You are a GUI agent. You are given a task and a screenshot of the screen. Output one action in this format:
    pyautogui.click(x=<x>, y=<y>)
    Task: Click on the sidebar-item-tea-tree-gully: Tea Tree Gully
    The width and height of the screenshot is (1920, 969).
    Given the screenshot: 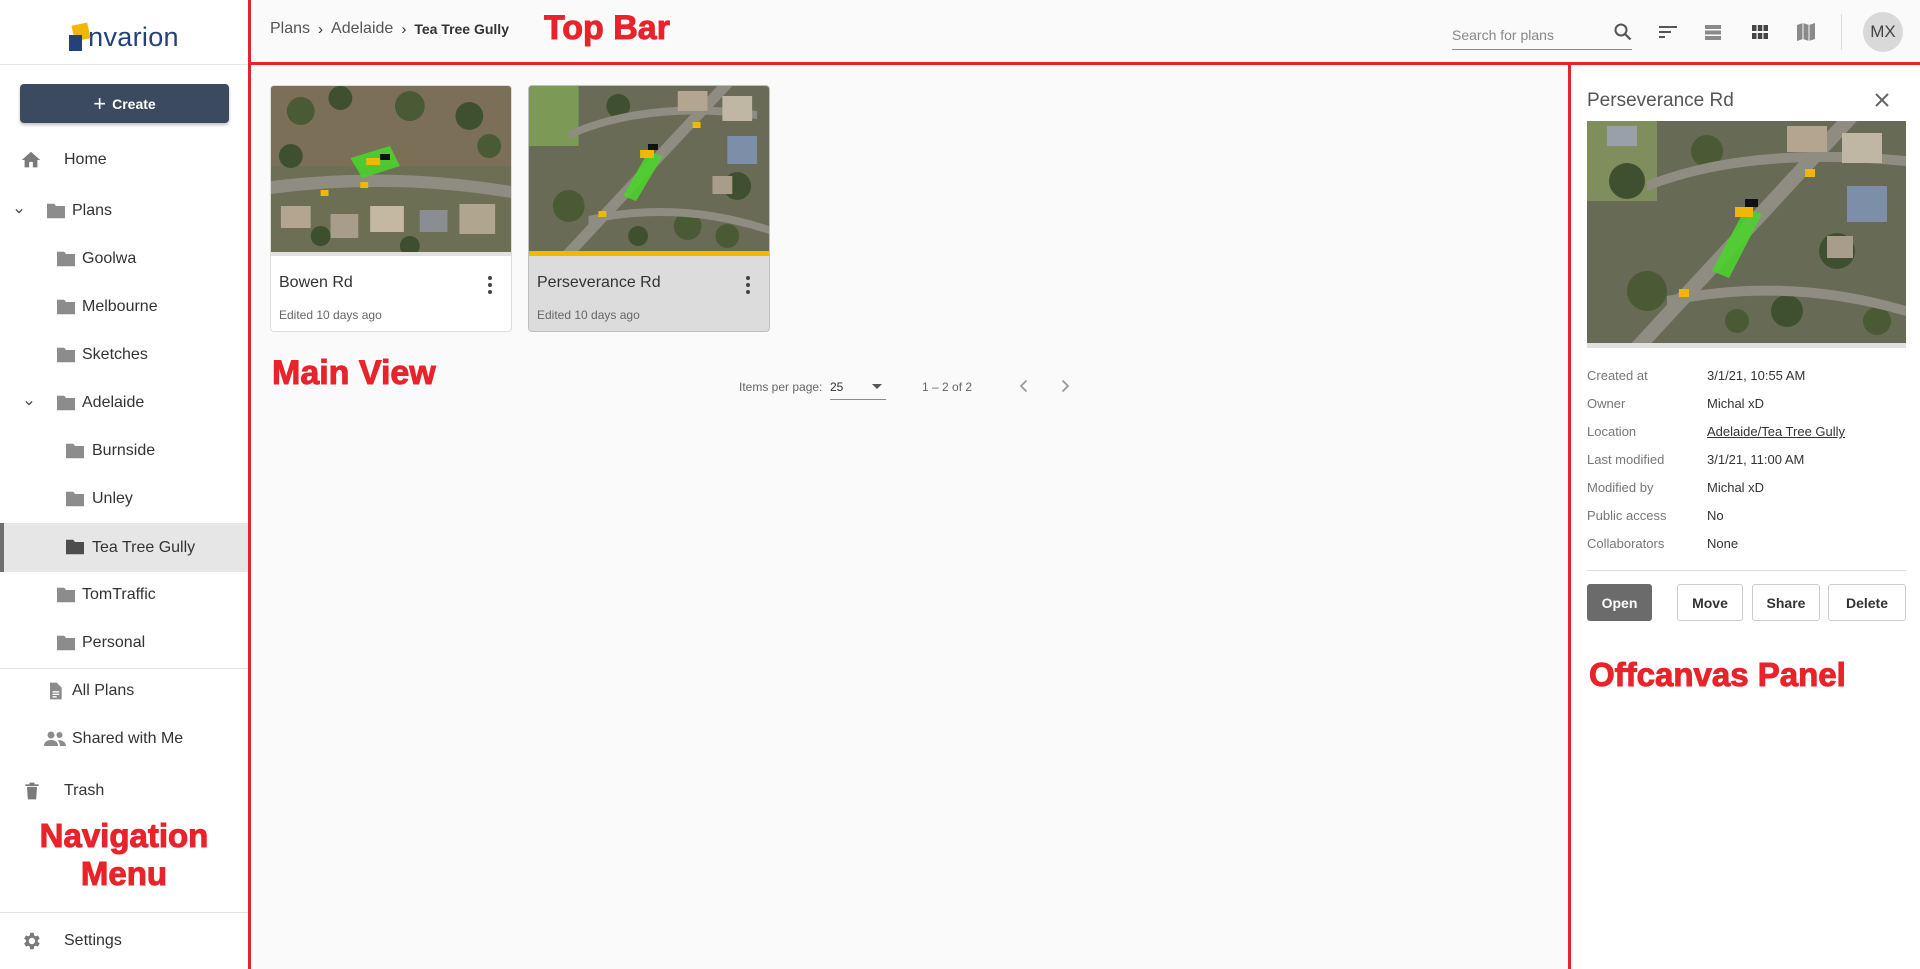 What is the action you would take?
    pyautogui.click(x=124, y=547)
    